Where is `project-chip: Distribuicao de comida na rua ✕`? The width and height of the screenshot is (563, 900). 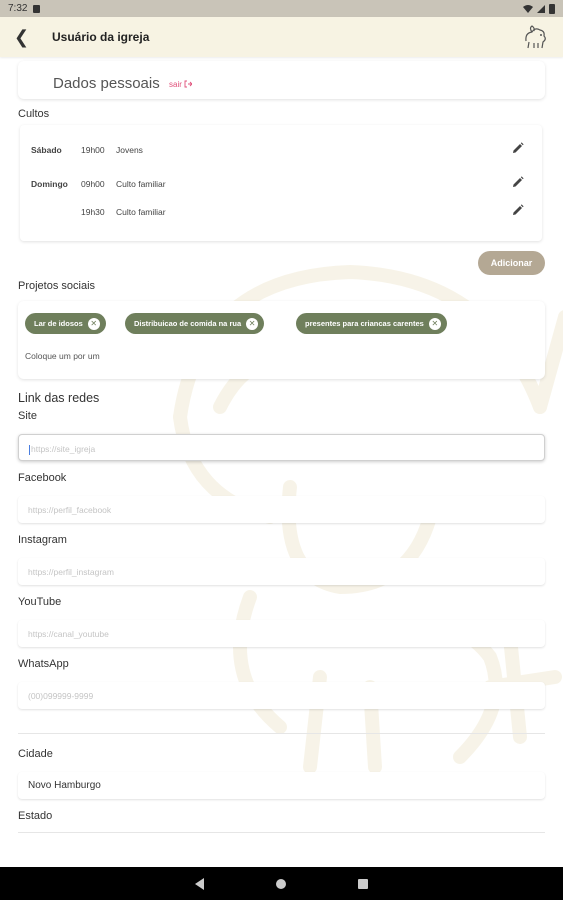 project-chip: Distribuicao de comida na rua ✕ is located at coordinates (195, 323).